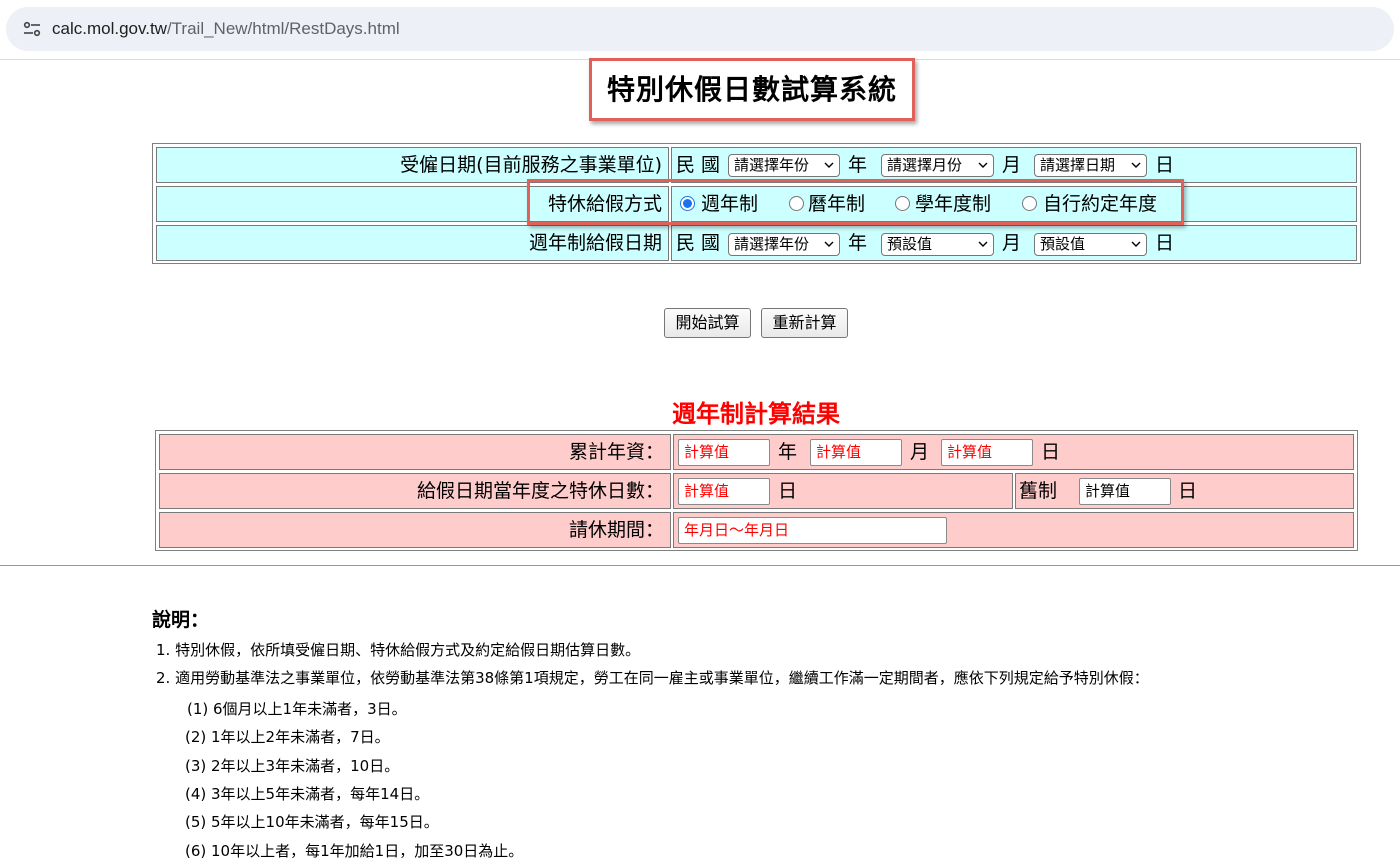 The image size is (1400, 866). Describe the element at coordinates (412, 243) in the screenshot. I see `grant-date-label: 週年制給假日期` at that location.